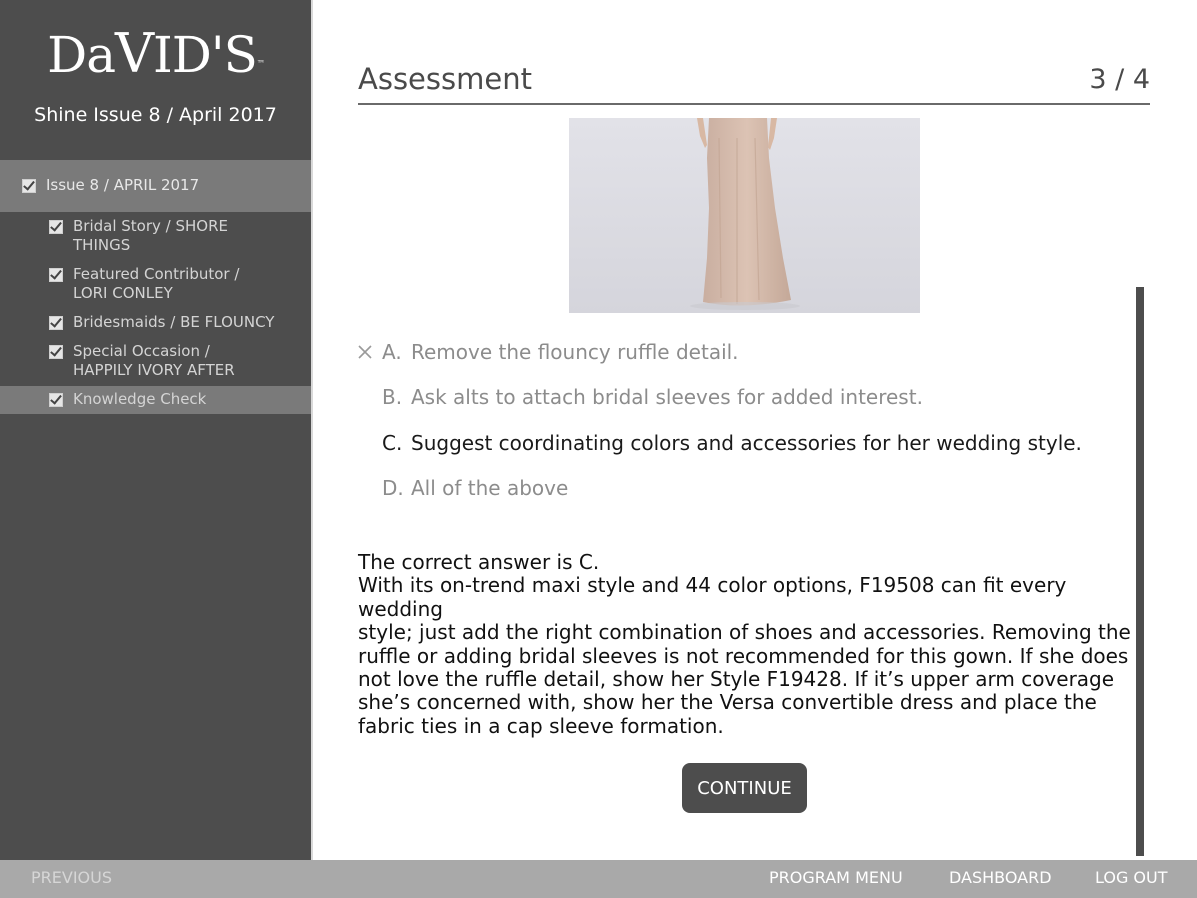 The width and height of the screenshot is (1197, 898). Describe the element at coordinates (393, 488) in the screenshot. I see `option-letter: D.` at that location.